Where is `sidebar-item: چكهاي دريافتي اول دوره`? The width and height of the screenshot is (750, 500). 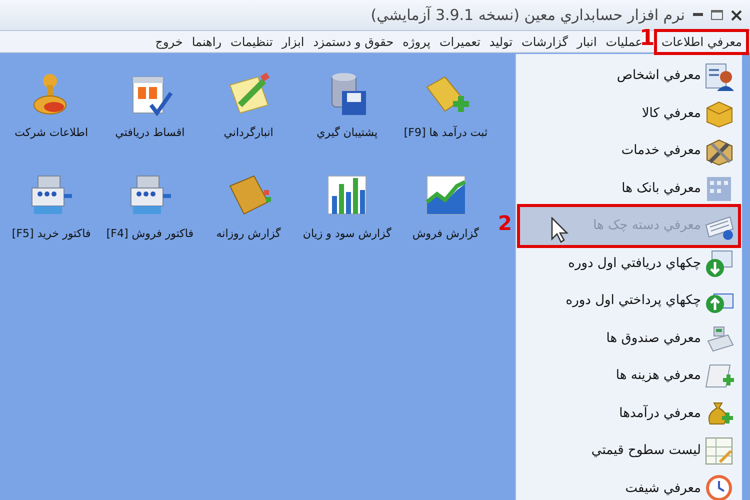 sidebar-item: چكهاي دريافتي اول دوره is located at coordinates (629, 263).